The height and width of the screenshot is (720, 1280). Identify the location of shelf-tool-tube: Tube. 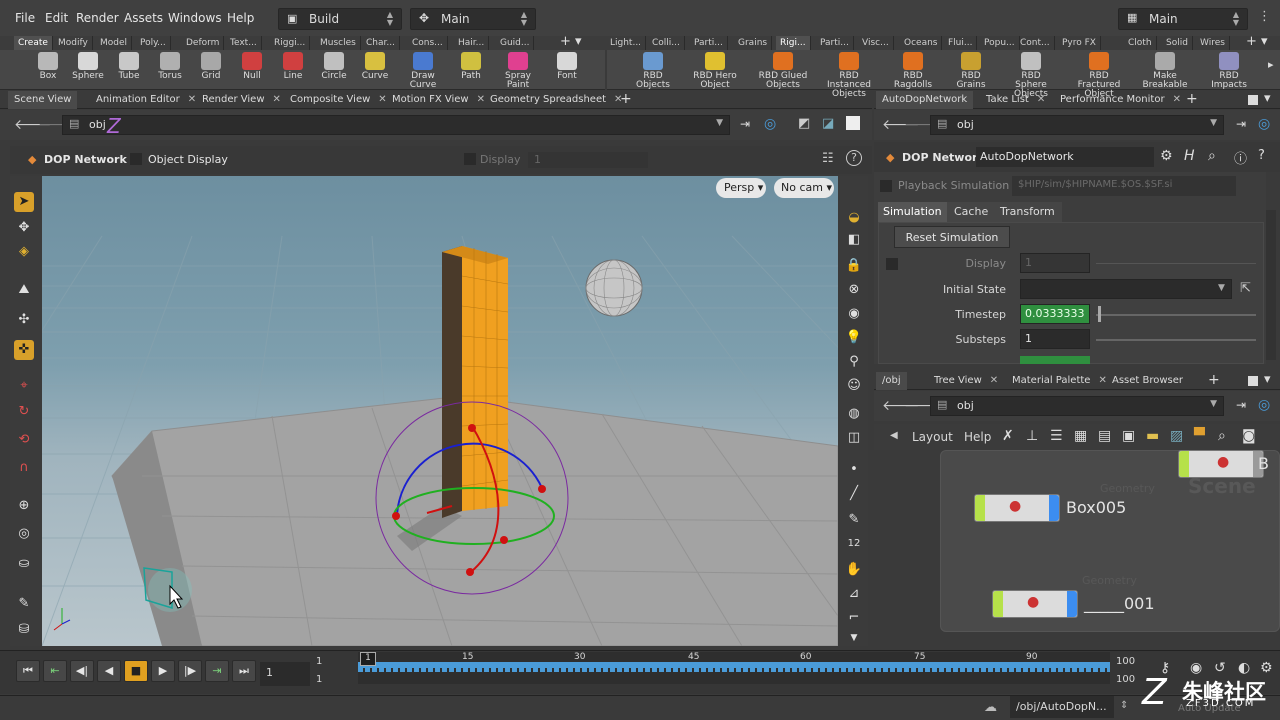
(129, 66).